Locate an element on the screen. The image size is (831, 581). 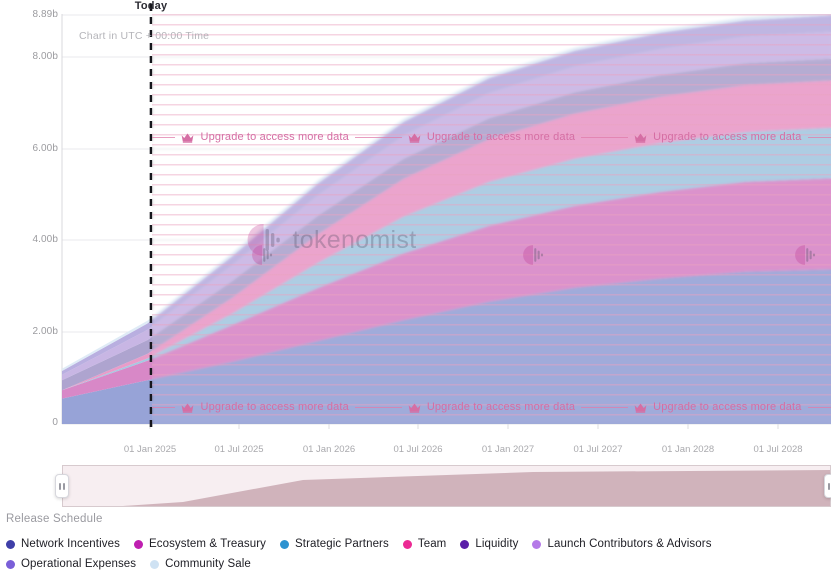
legend-item-strategic-partners: Strategic Partners is located at coordinates (334, 544).